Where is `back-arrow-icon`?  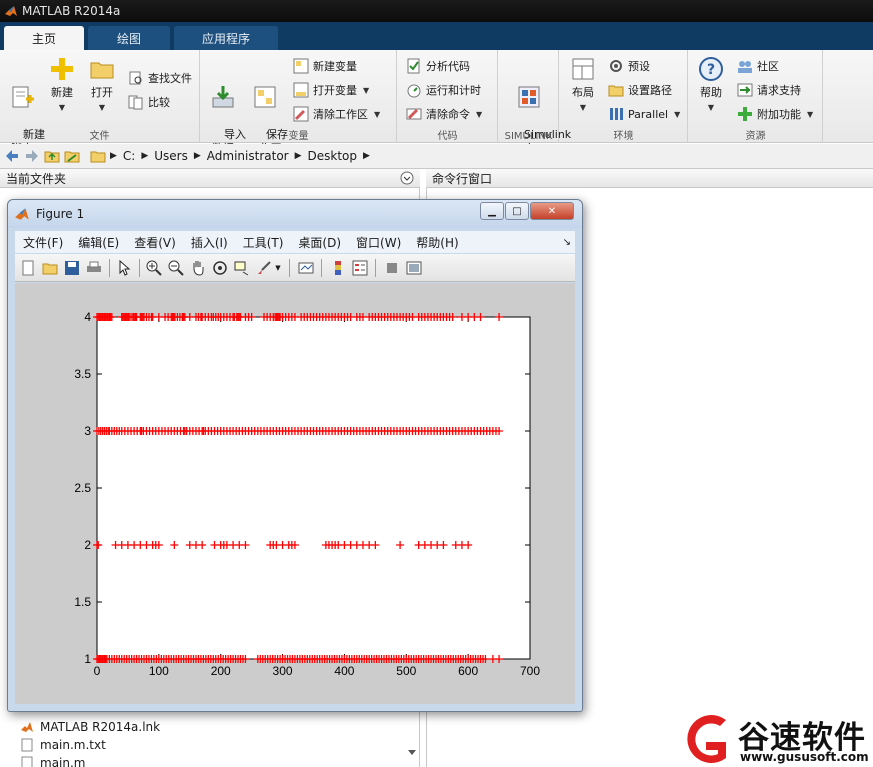
back-arrow-icon is located at coordinates (12, 156).